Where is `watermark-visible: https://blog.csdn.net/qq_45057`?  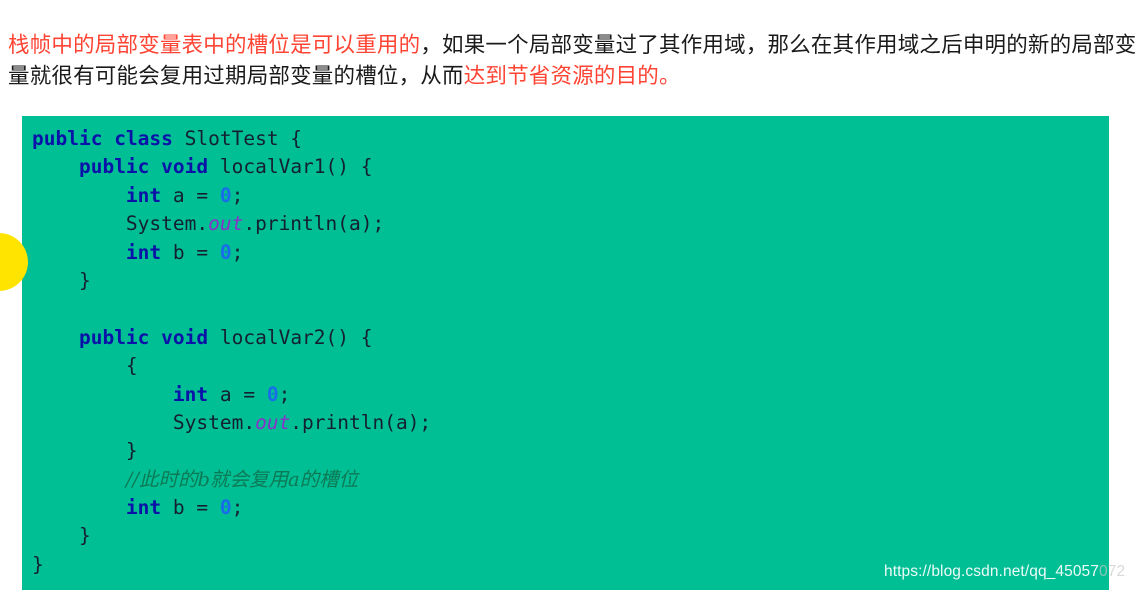
watermark-visible: https://blog.csdn.net/qq_45057 is located at coordinates (991, 571).